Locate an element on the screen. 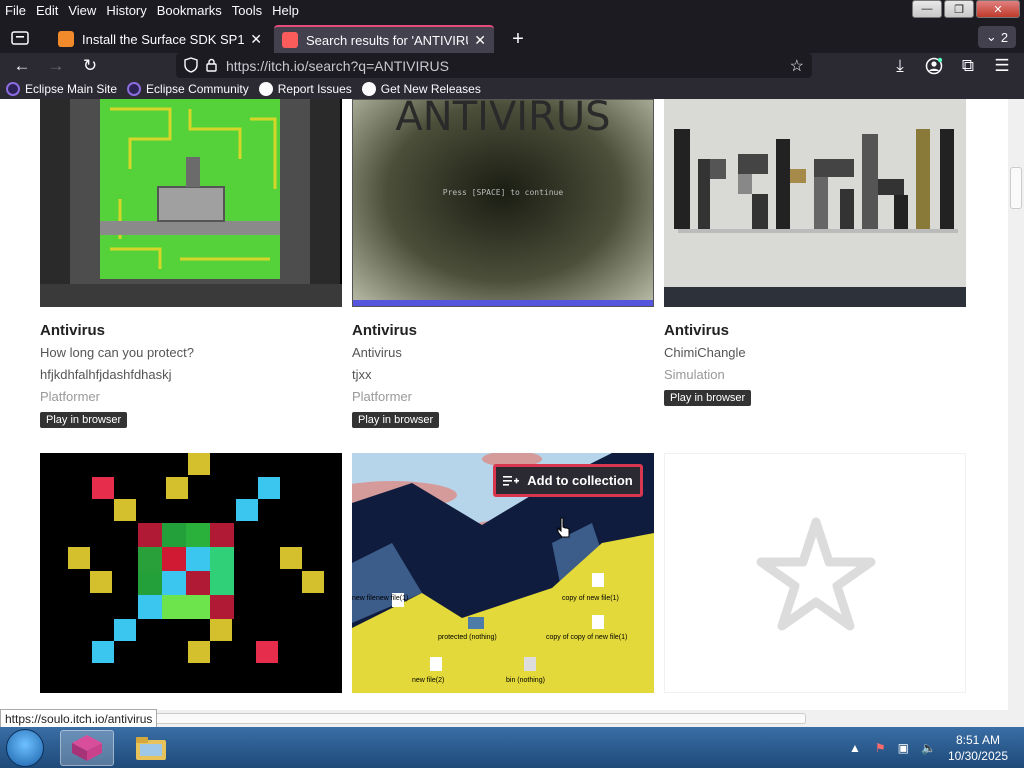 The width and height of the screenshot is (1024, 768). bookmark-star-icon: ☆ is located at coordinates (797, 66).